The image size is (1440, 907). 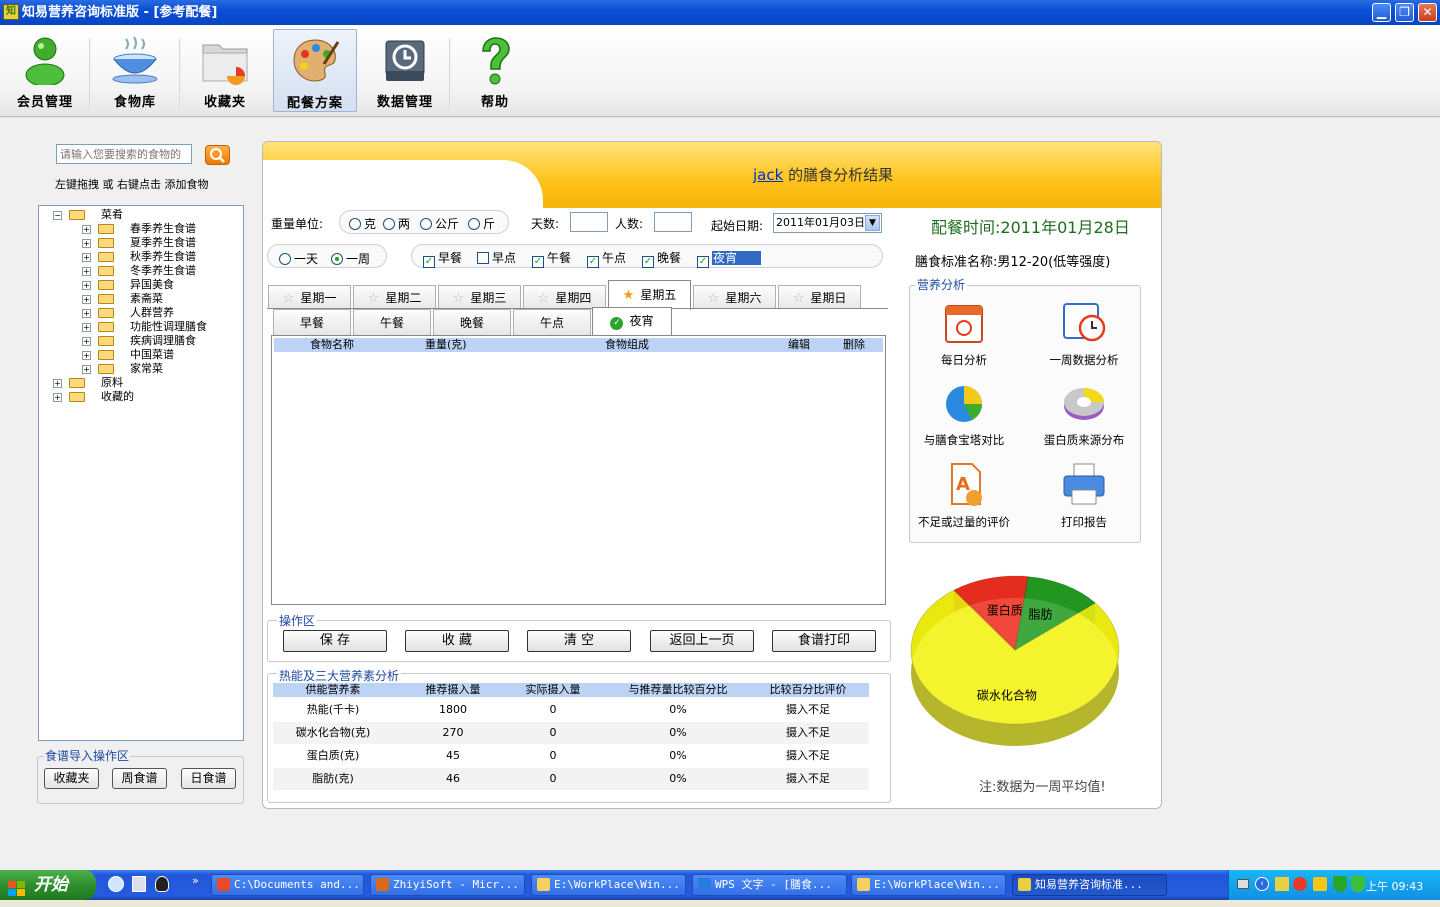 What do you see at coordinates (208, 778) in the screenshot?
I see `import-daily-recipe-button: 日食谱` at bounding box center [208, 778].